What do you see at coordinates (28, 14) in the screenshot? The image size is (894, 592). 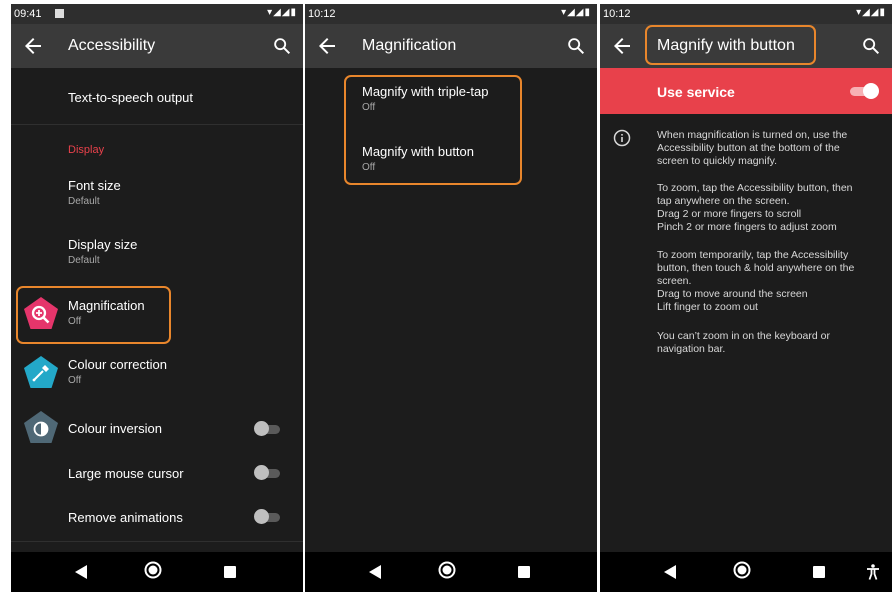 I see `status-time: 09:41` at bounding box center [28, 14].